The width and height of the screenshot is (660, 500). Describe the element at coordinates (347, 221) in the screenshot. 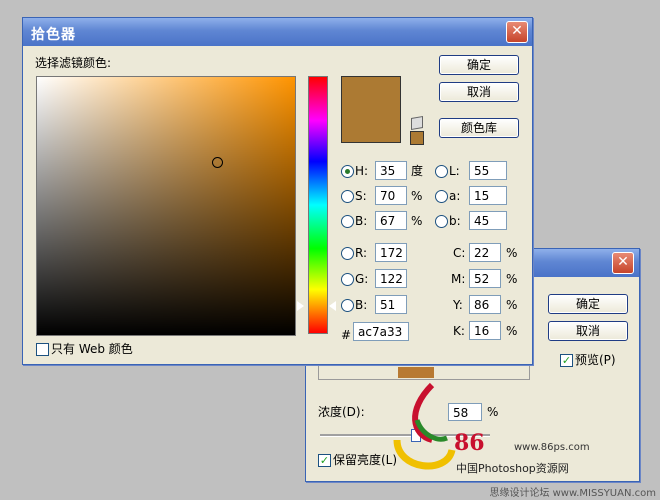

I see `radio-brightness` at that location.